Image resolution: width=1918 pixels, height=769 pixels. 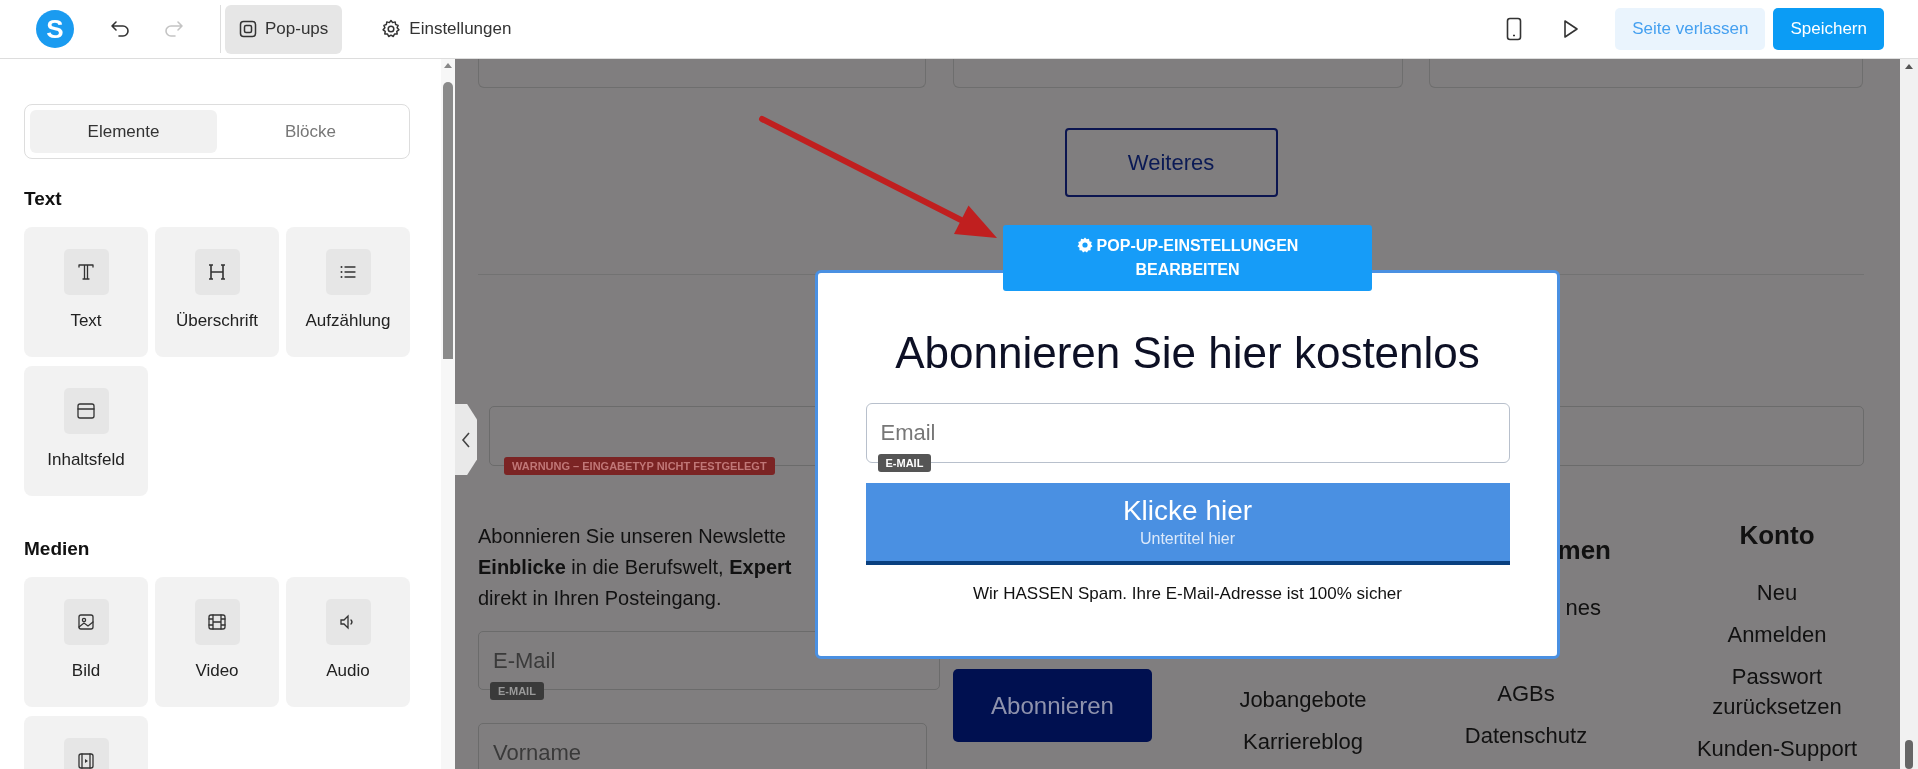 What do you see at coordinates (1584, 550) in the screenshot?
I see `footer-heading: men` at bounding box center [1584, 550].